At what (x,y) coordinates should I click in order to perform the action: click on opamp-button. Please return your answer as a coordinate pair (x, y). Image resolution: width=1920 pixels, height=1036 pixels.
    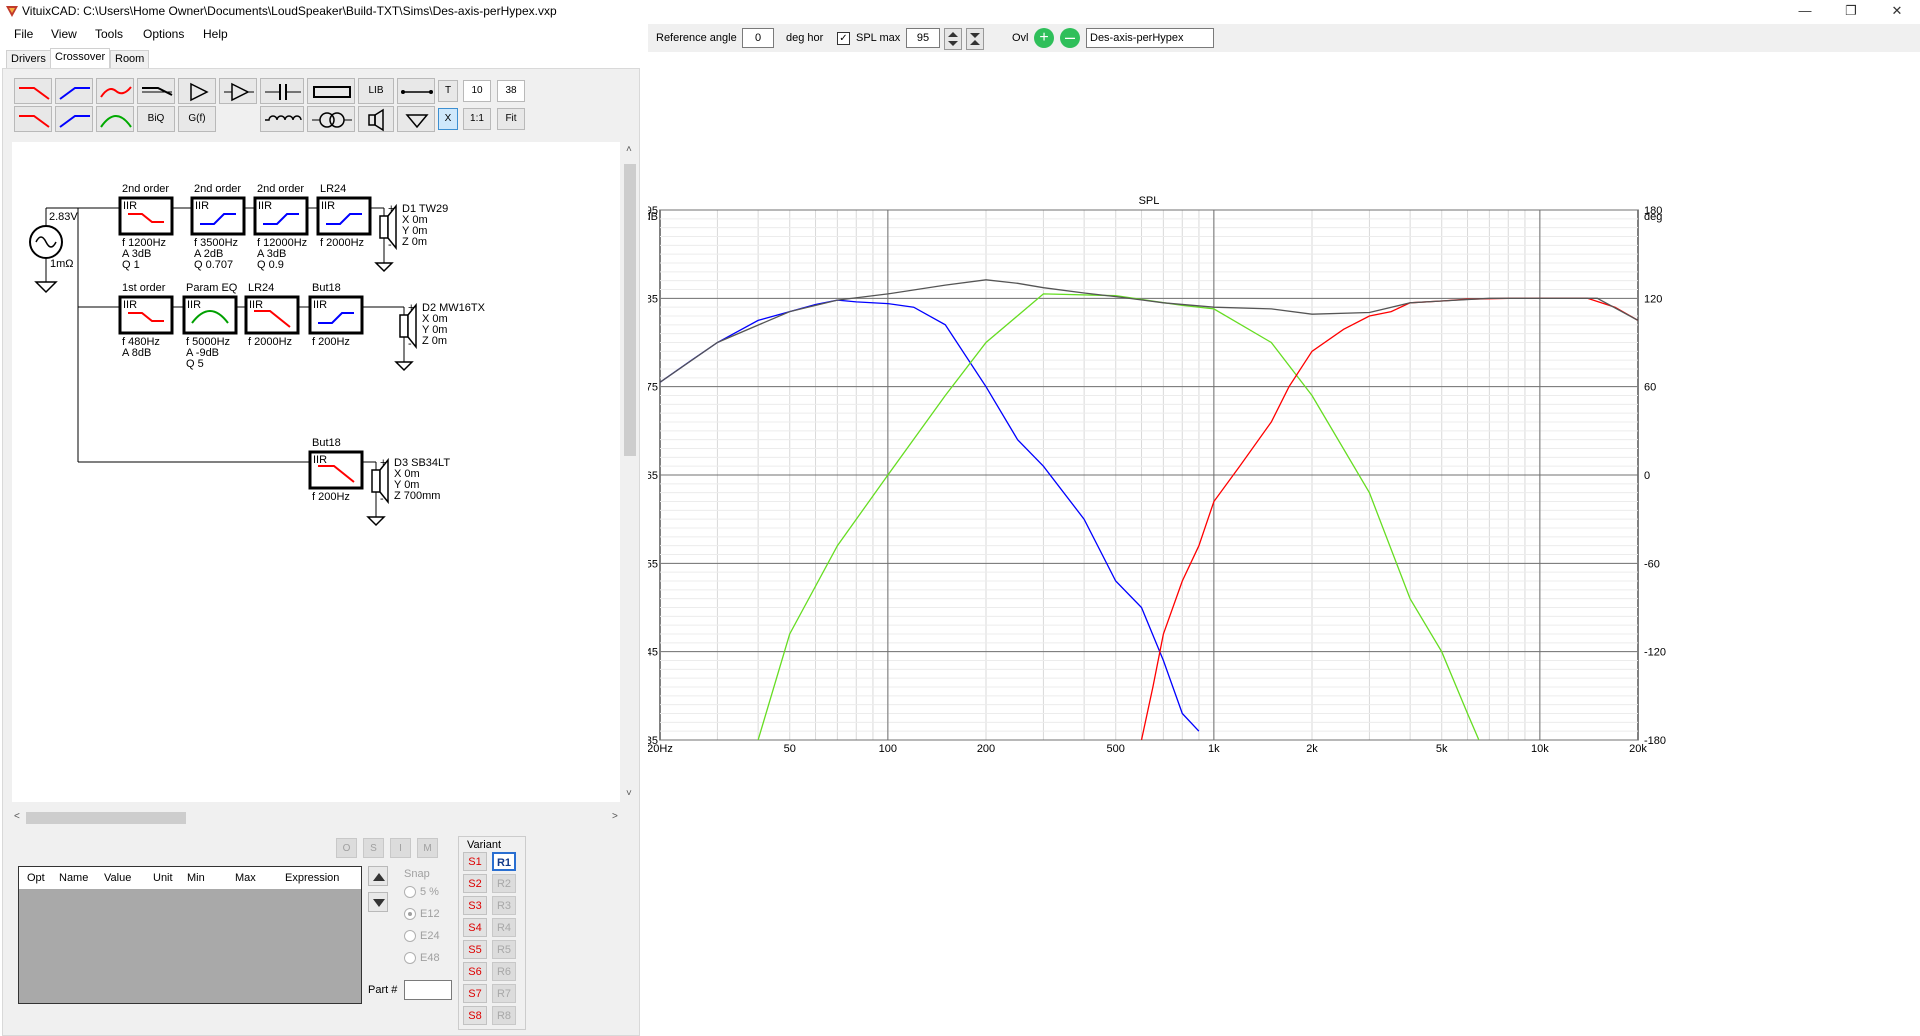
    Looking at the image, I should click on (238, 91).